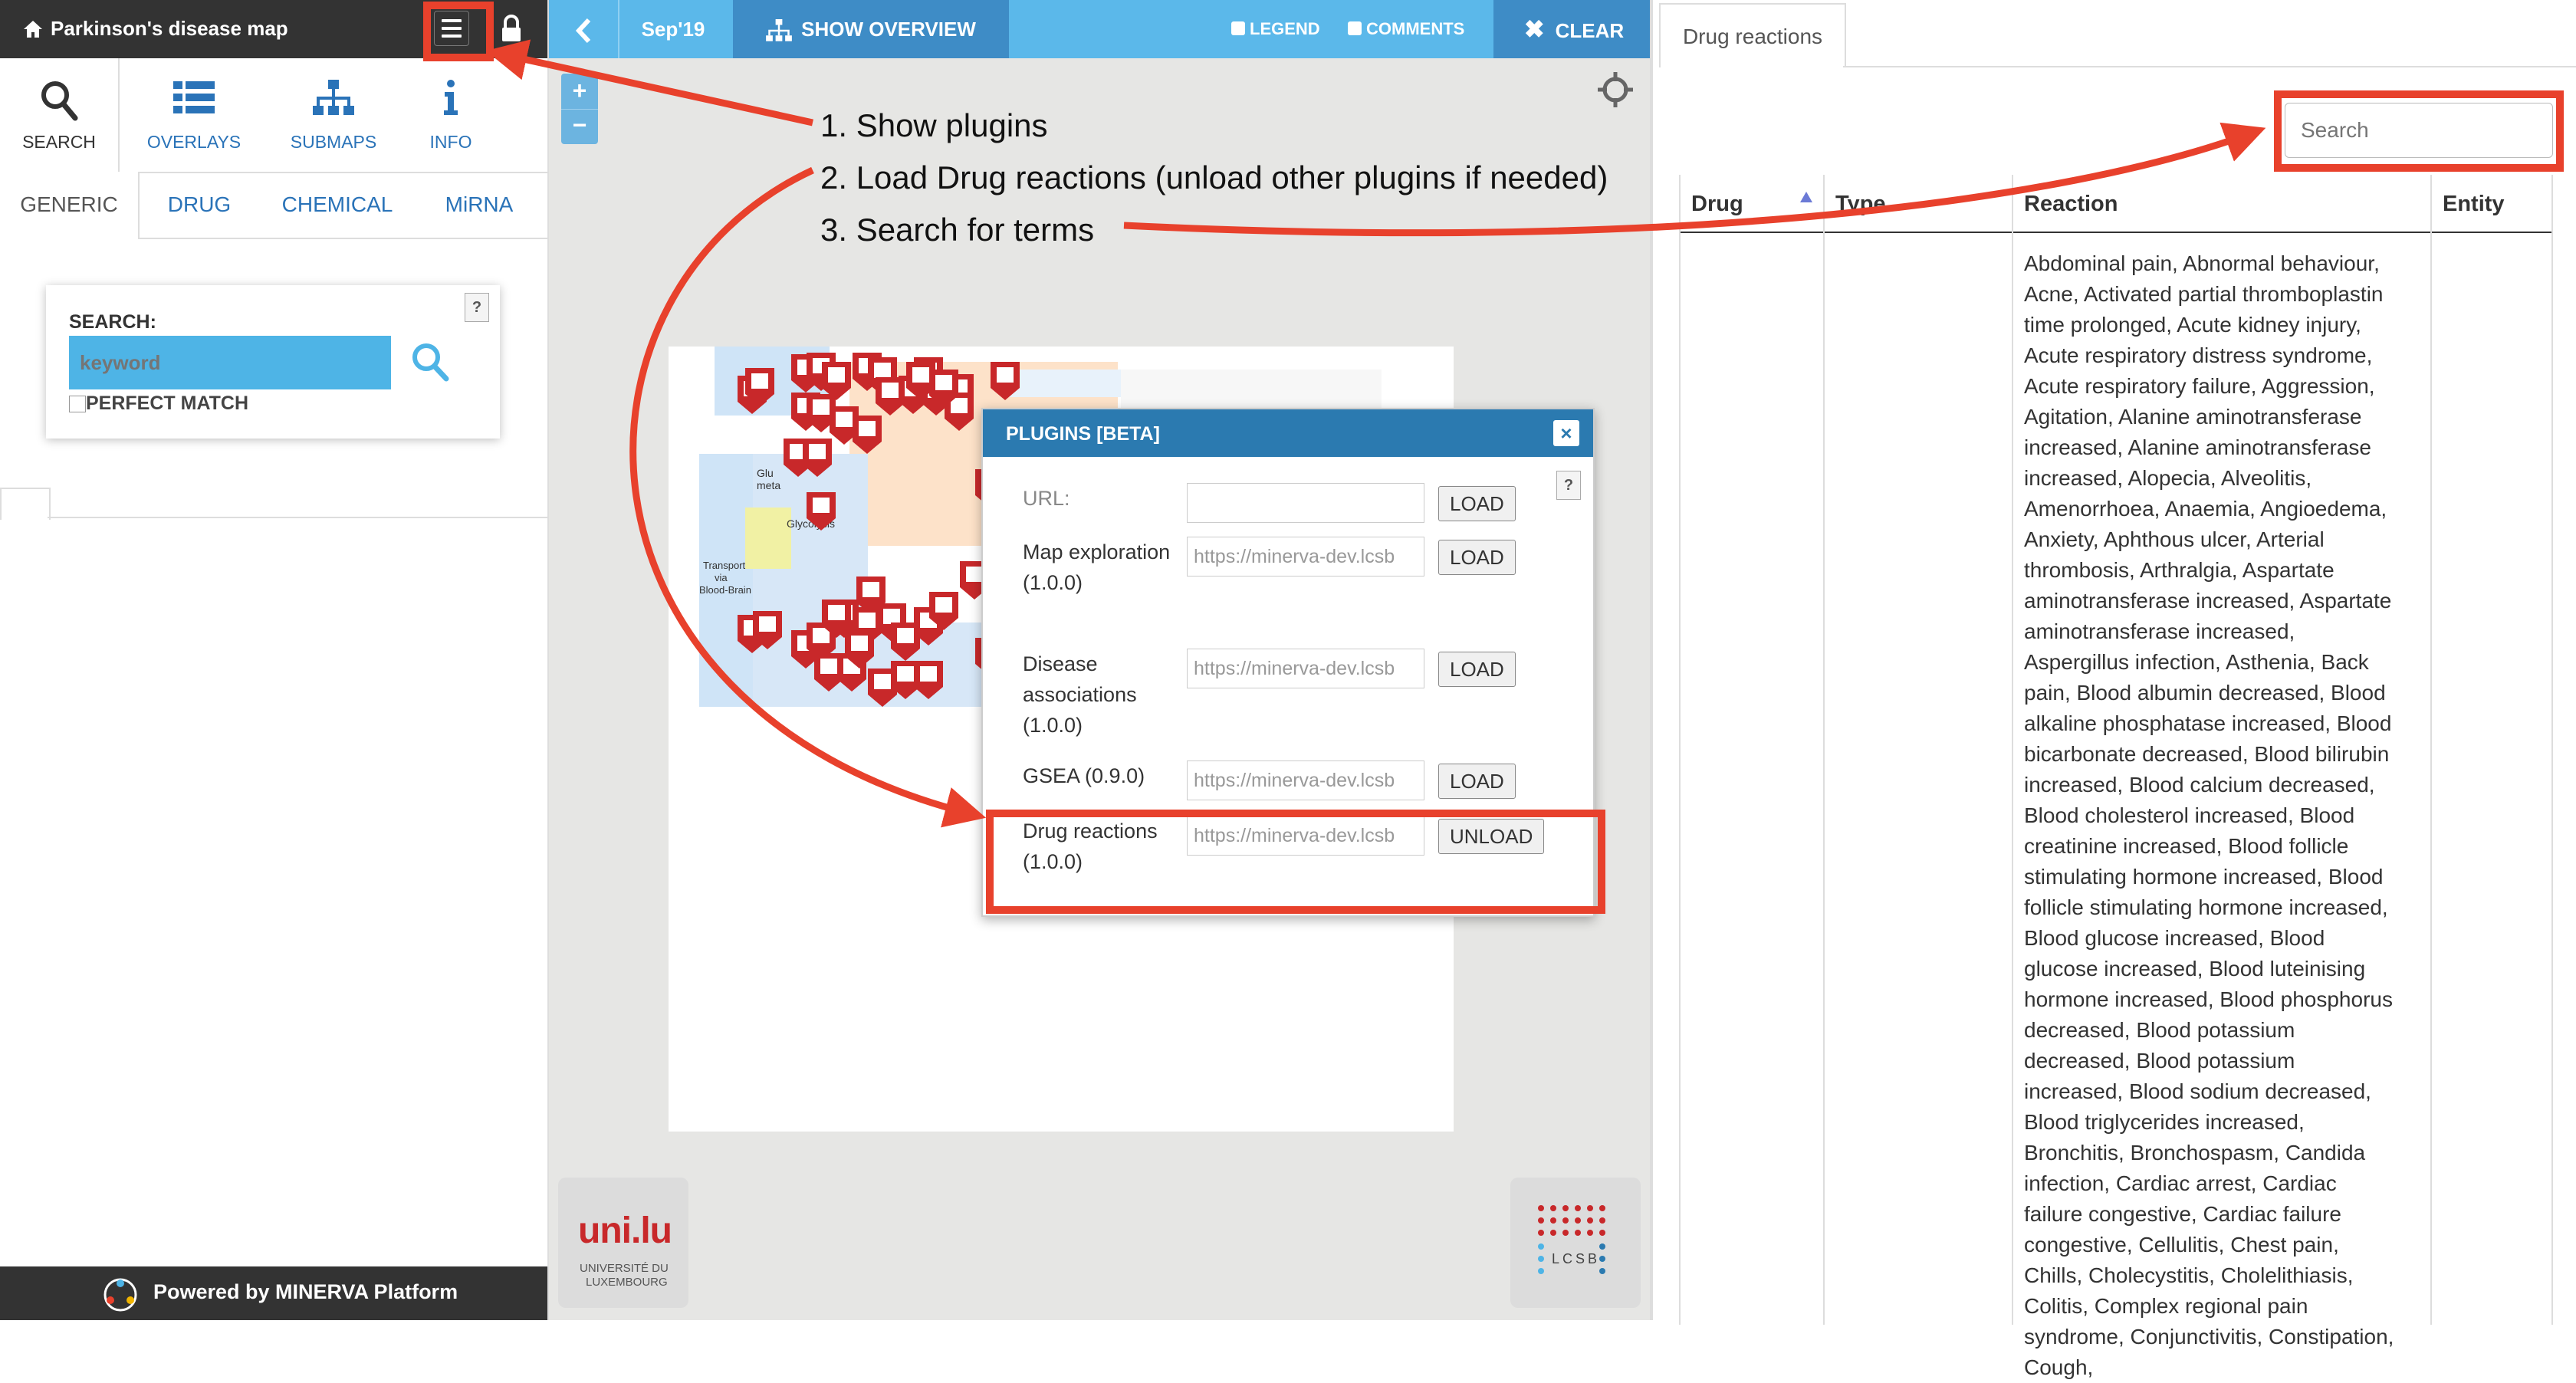  Describe the element at coordinates (1355, 28) in the screenshot. I see `comments-checkbox` at that location.